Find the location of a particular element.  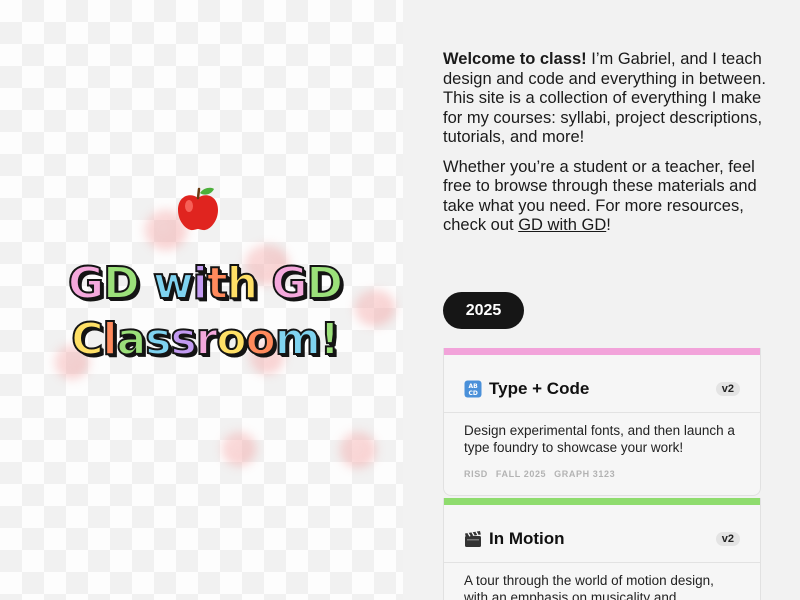

hero-title-letter: i is located at coordinates (200, 283).